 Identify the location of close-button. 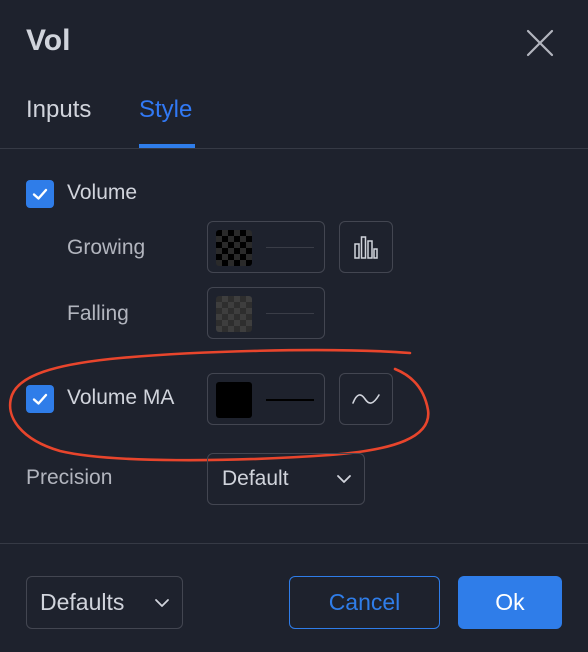
(540, 43).